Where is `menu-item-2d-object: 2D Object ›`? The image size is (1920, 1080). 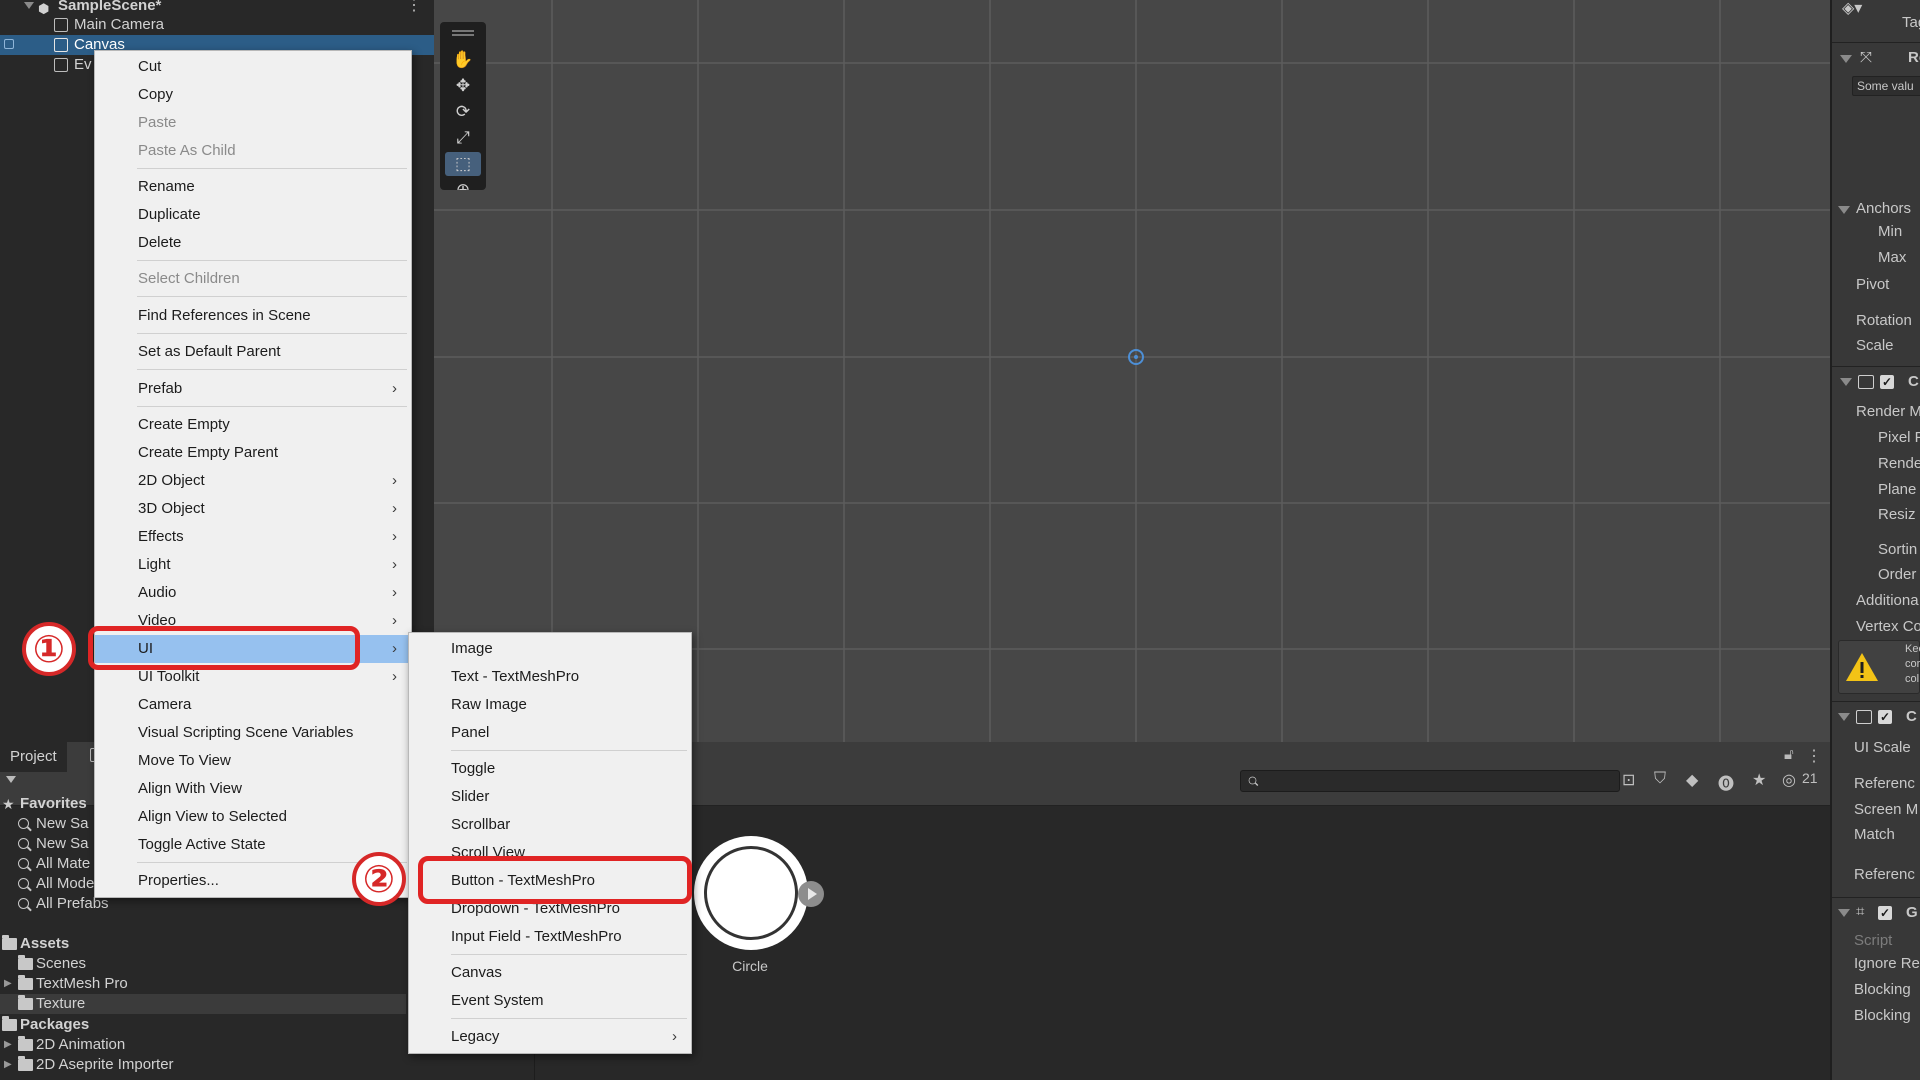
menu-item-2d-object: 2D Object › is located at coordinates (253, 481).